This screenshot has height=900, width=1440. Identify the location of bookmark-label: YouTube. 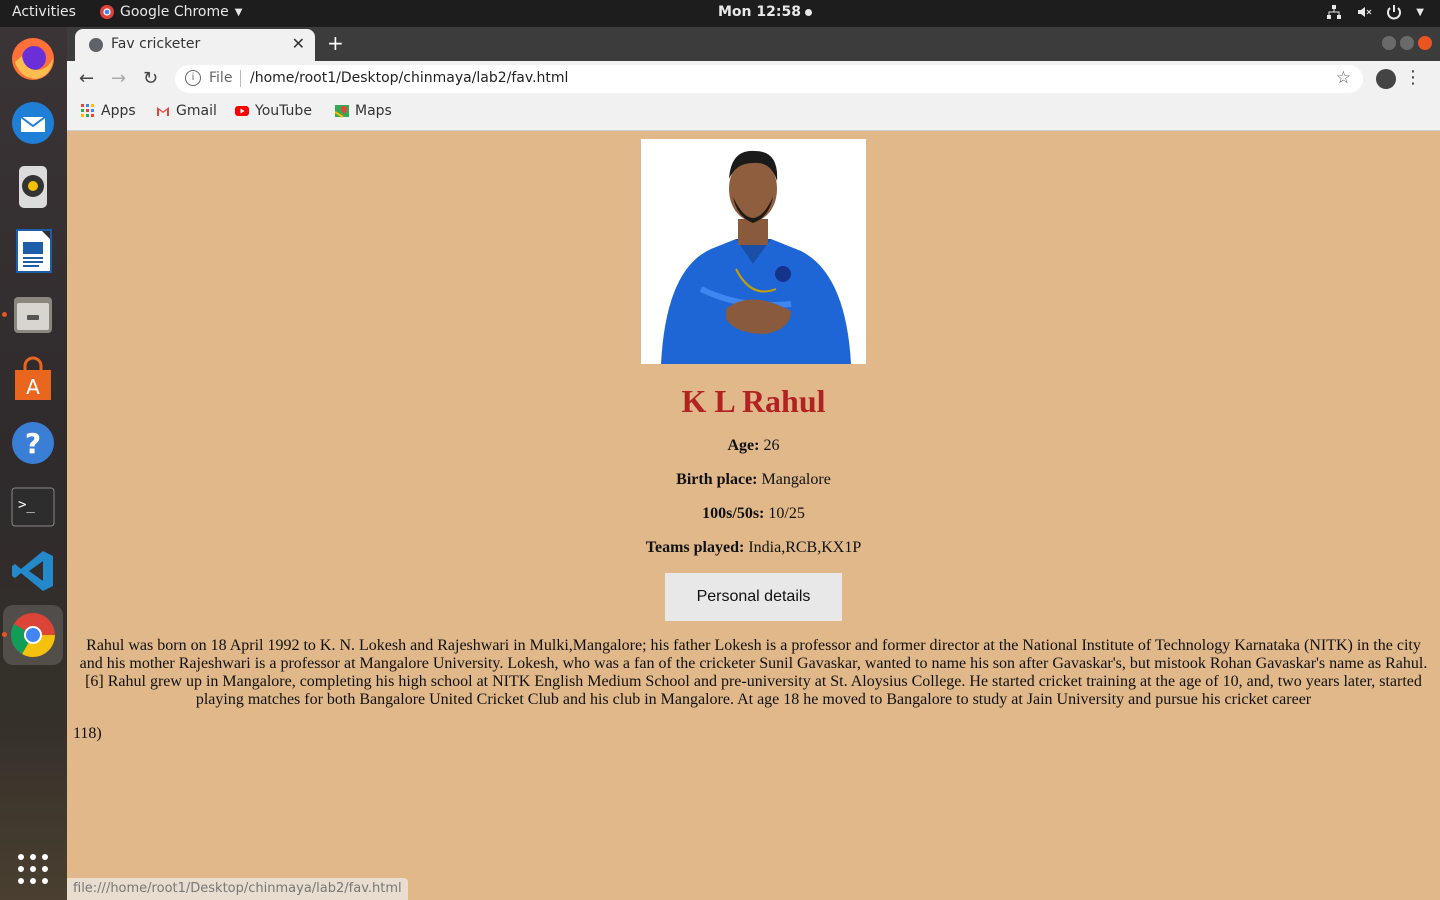
(283, 111).